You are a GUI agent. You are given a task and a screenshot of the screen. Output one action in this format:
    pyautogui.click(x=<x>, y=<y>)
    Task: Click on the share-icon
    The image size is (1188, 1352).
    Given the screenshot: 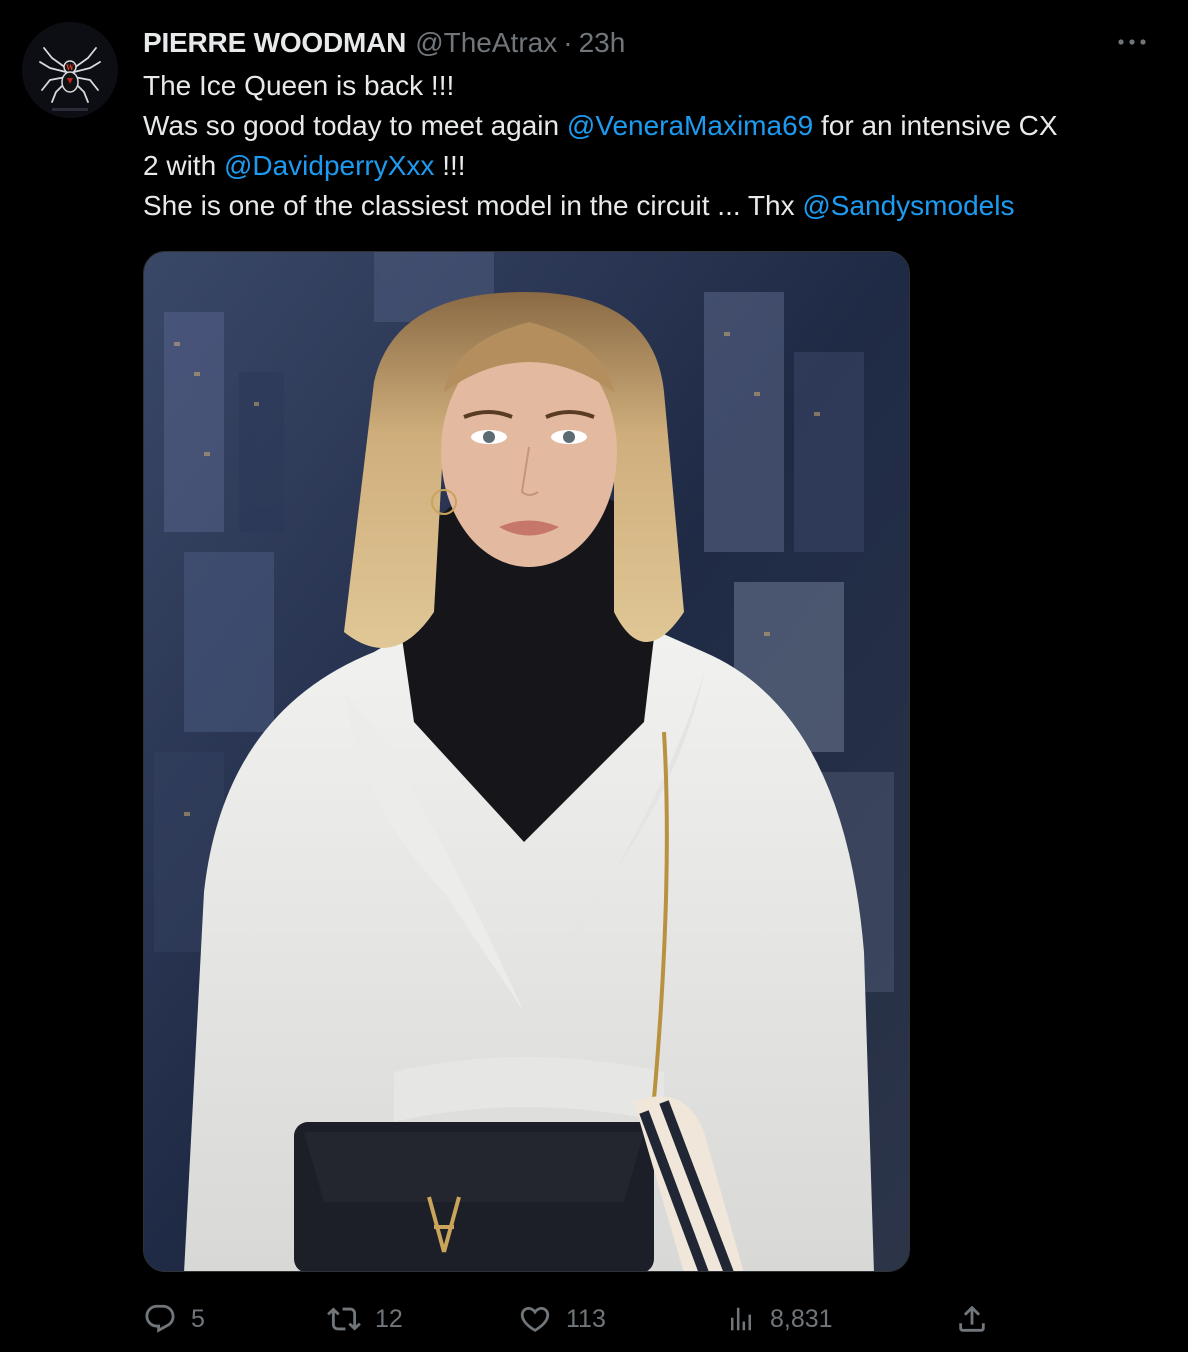 What is the action you would take?
    pyautogui.click(x=972, y=1318)
    